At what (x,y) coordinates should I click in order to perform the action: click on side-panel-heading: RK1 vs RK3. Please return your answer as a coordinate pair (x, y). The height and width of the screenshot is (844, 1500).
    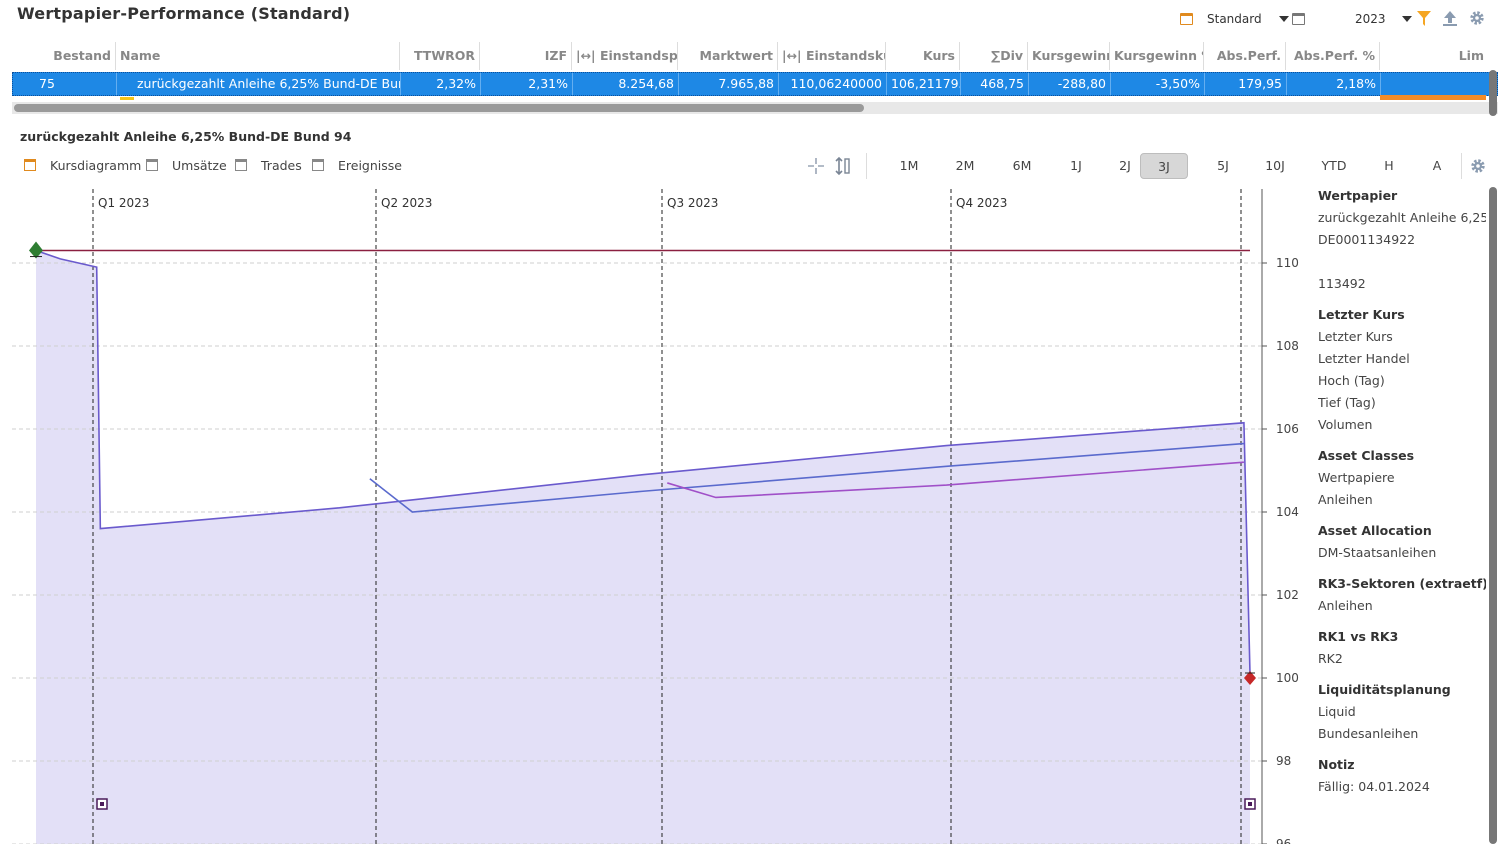
    Looking at the image, I should click on (1358, 636).